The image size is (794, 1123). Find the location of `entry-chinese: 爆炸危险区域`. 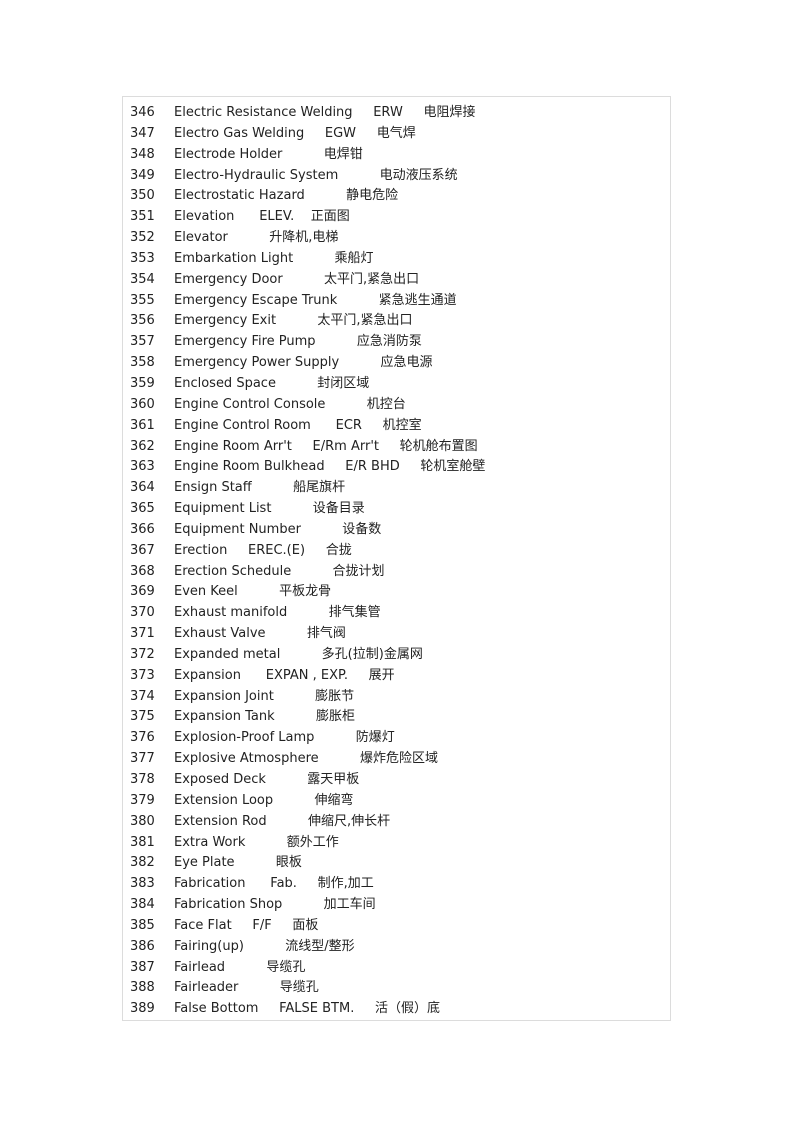

entry-chinese: 爆炸危险区域 is located at coordinates (398, 759).